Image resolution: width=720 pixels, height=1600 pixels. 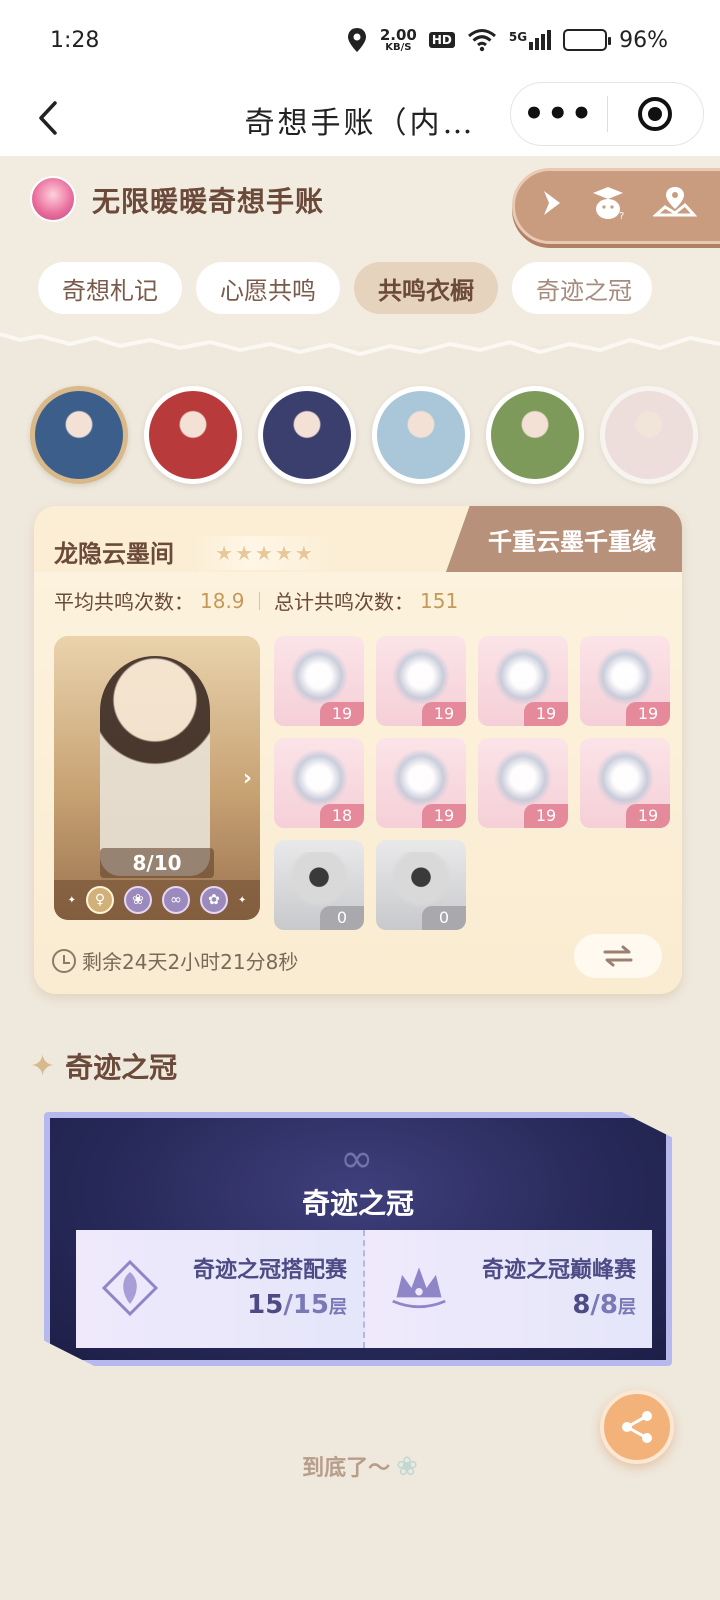 What do you see at coordinates (608, 206) in the screenshot?
I see `guide-mascot-icon: ?` at bounding box center [608, 206].